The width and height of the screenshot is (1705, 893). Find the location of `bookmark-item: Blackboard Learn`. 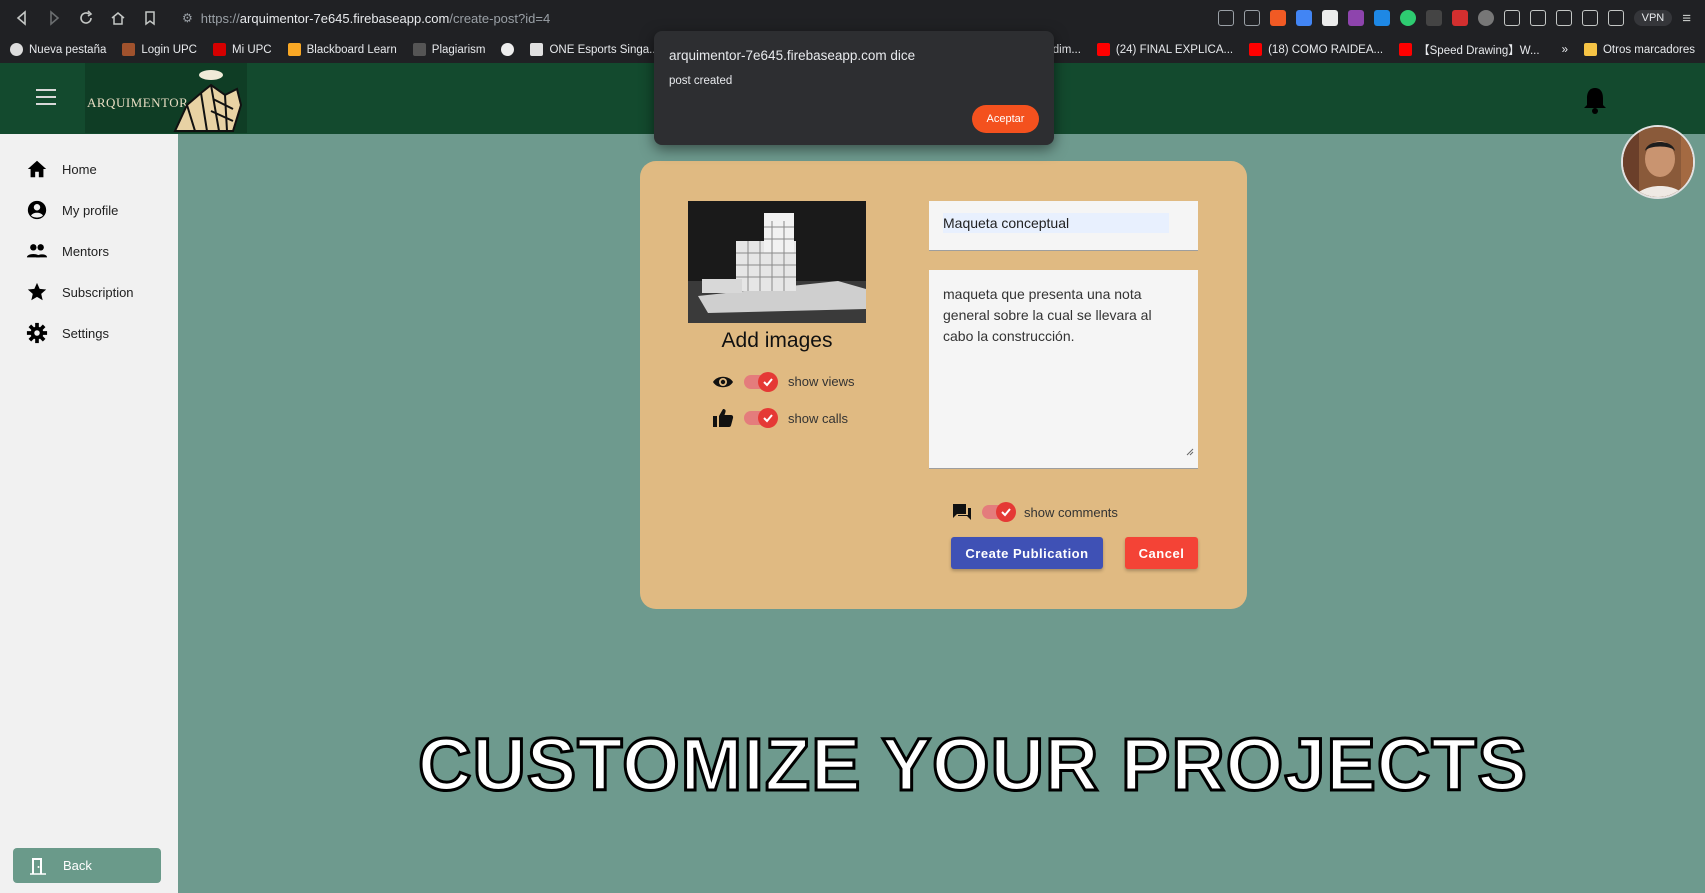

bookmark-item: Blackboard Learn is located at coordinates (342, 49).